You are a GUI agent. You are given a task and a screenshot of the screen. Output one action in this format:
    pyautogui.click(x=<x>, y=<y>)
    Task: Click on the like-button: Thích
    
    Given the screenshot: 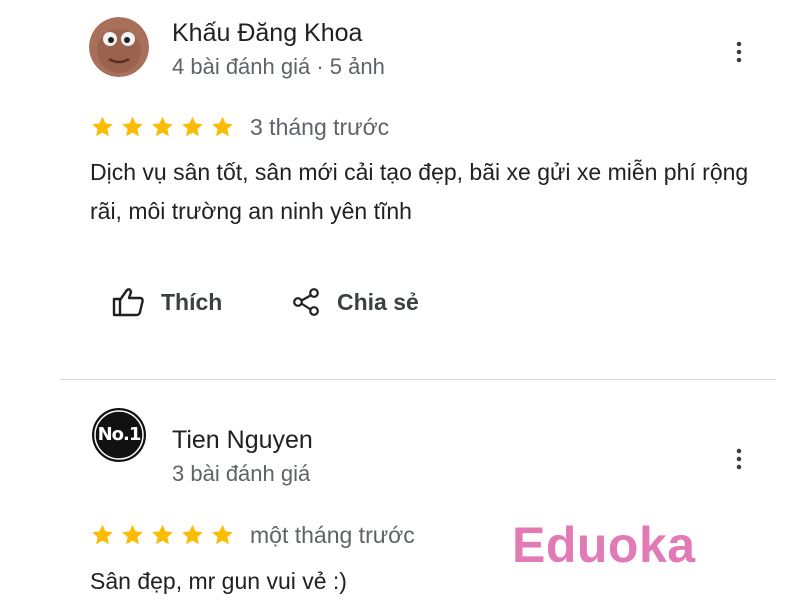 What is the action you would take?
    pyautogui.click(x=167, y=302)
    